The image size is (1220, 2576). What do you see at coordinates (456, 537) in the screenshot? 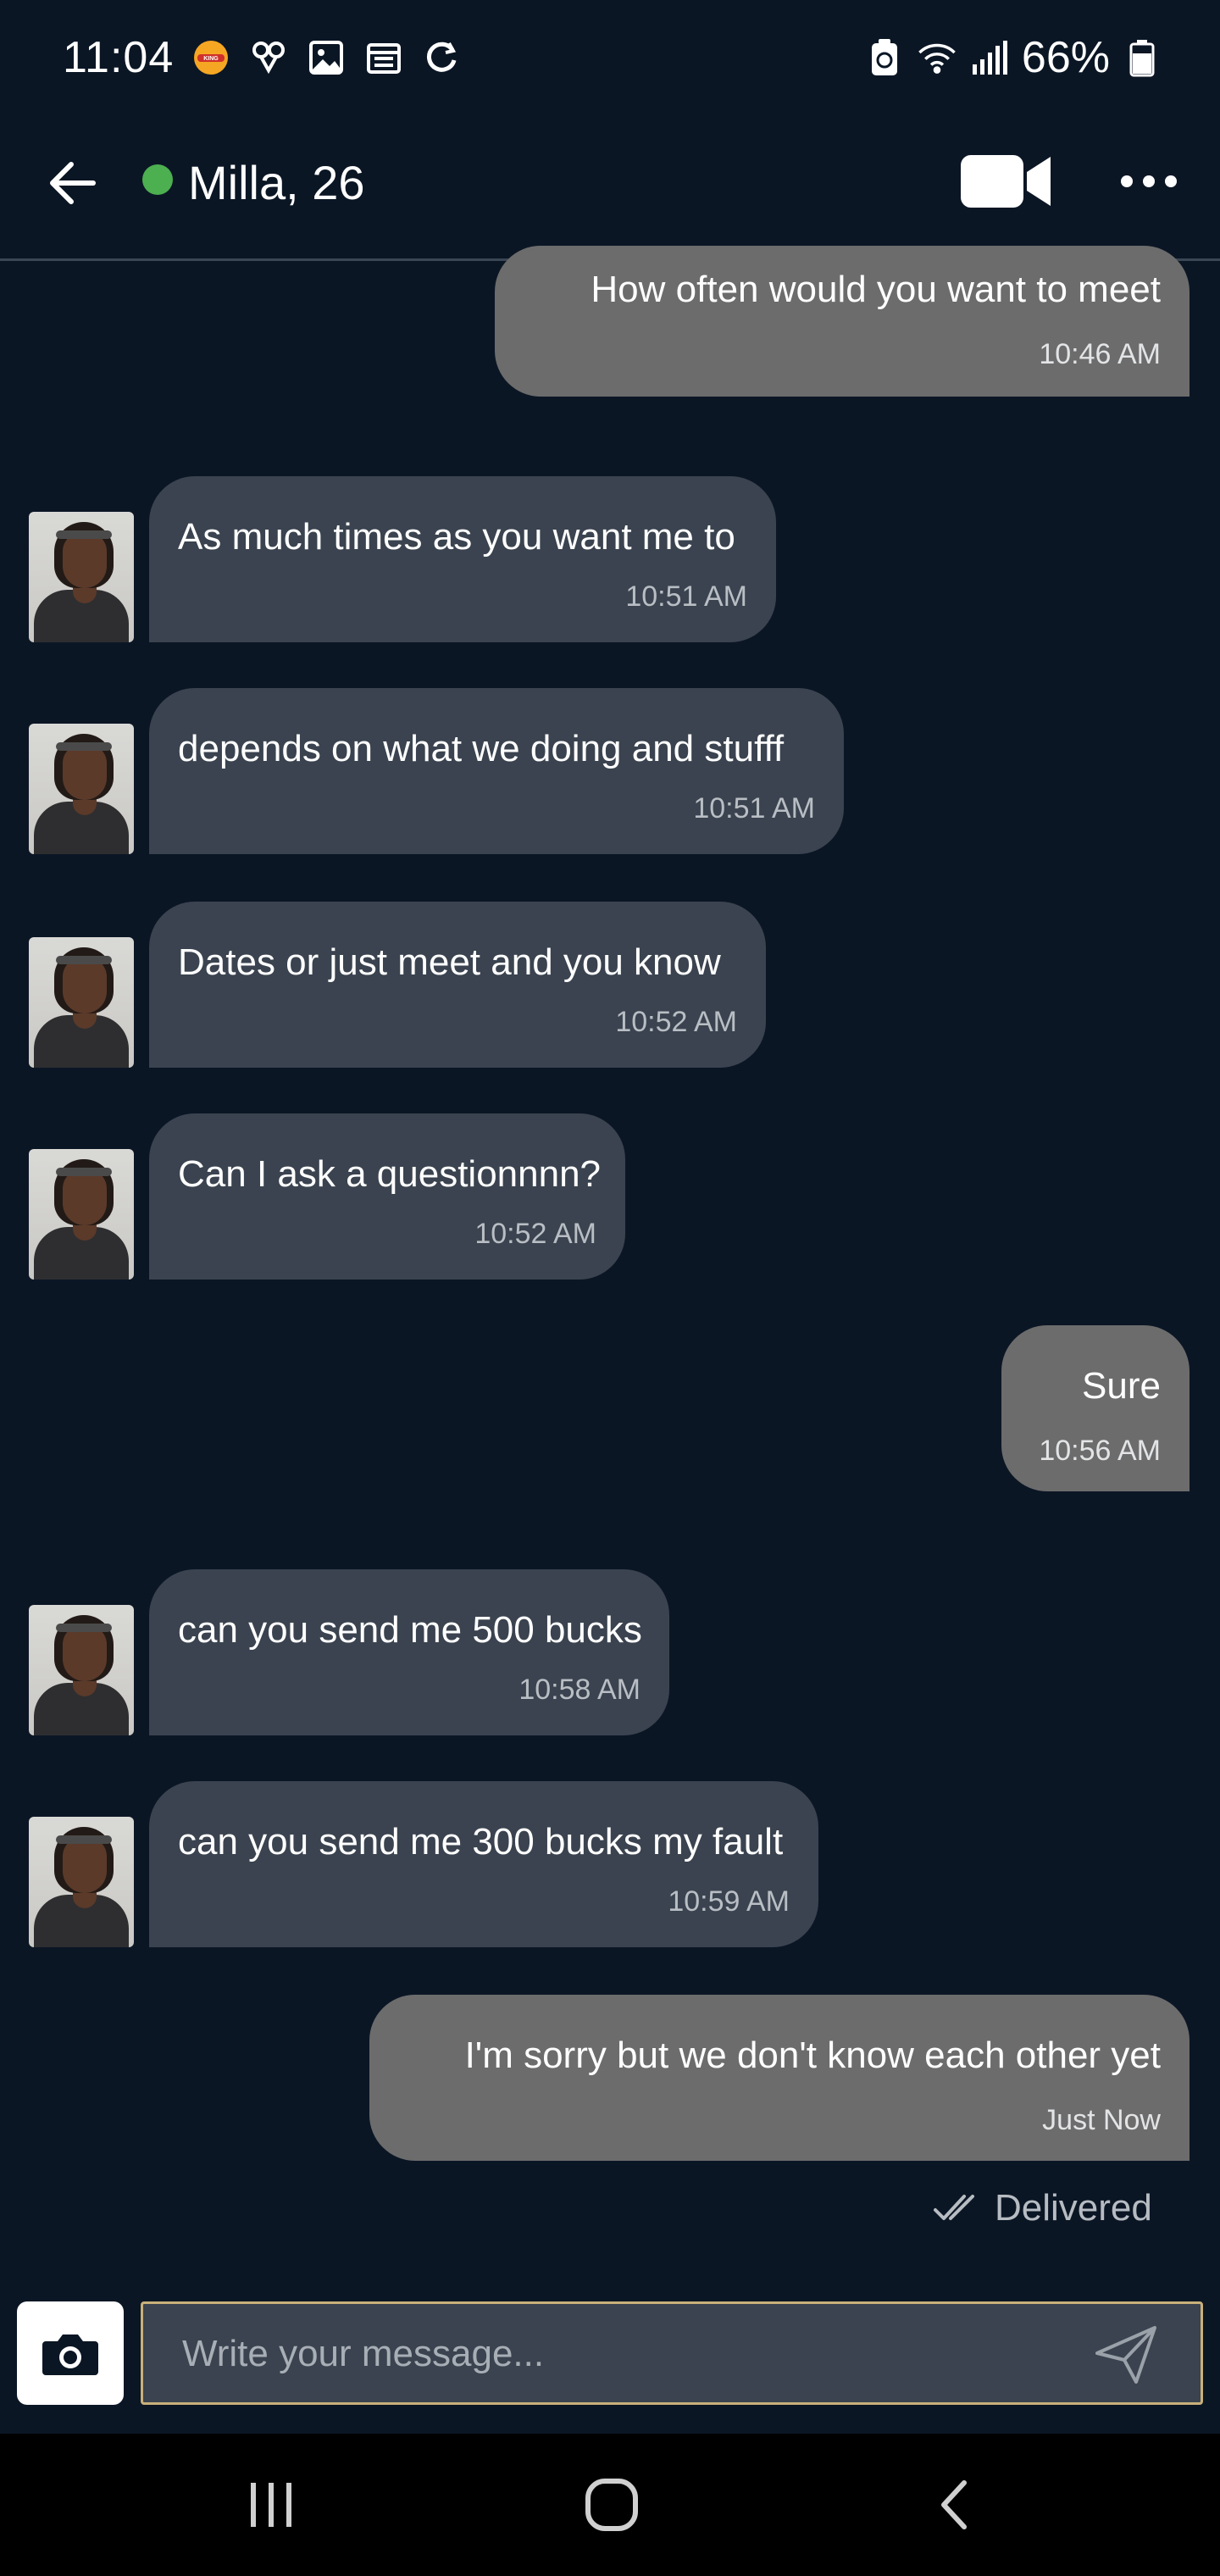
I see `message-text: As much times as you want me to` at bounding box center [456, 537].